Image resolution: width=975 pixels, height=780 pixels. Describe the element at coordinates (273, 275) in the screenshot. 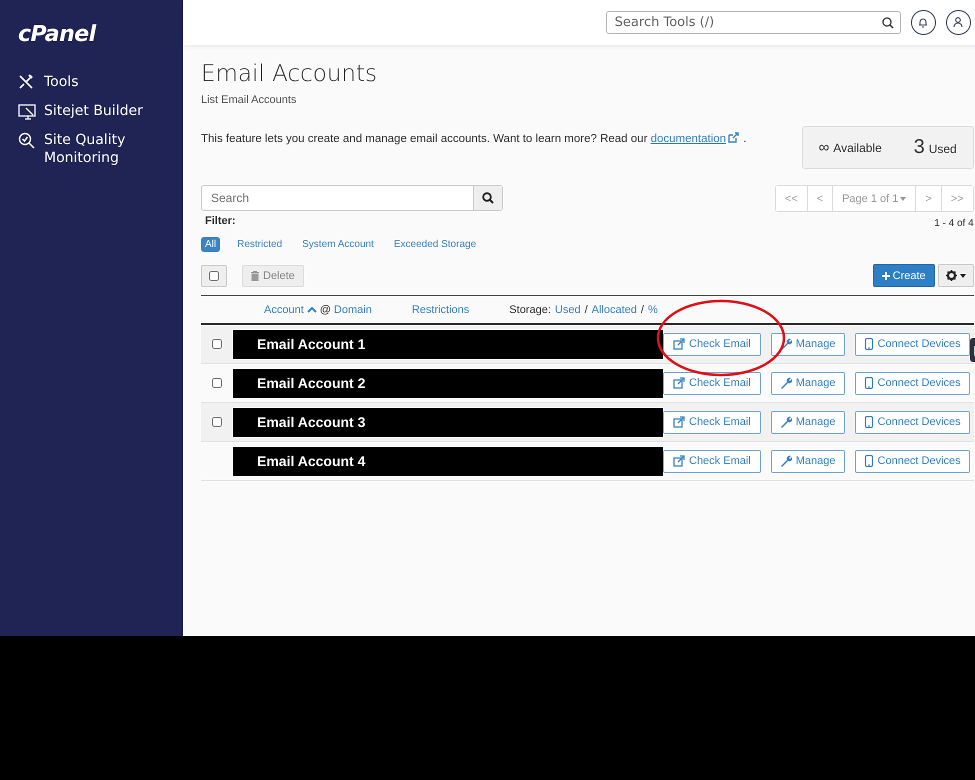

I see `delete-button: Delete` at that location.